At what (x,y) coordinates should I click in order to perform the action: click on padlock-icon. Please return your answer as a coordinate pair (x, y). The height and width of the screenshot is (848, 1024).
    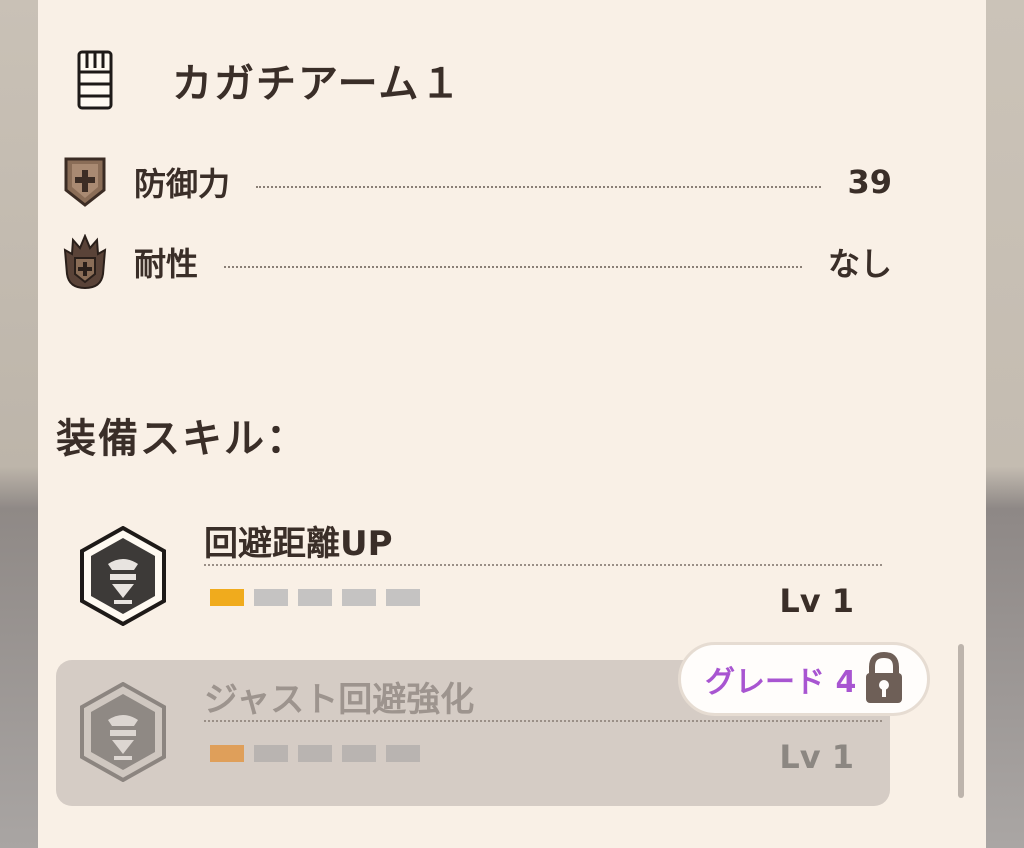
    Looking at the image, I should click on (884, 679).